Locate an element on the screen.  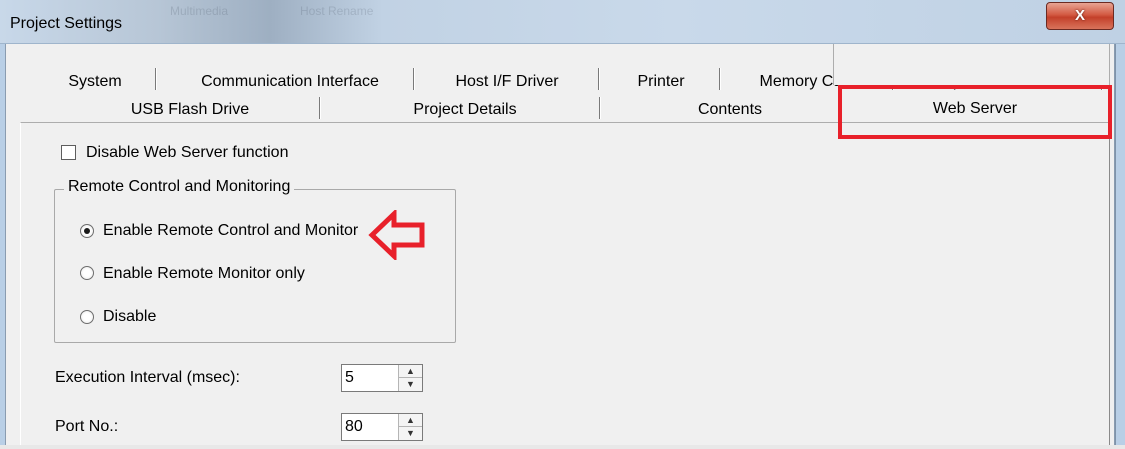
radio-enable-remote-control-label: Enable Remote Control and Monitor is located at coordinates (231, 230).